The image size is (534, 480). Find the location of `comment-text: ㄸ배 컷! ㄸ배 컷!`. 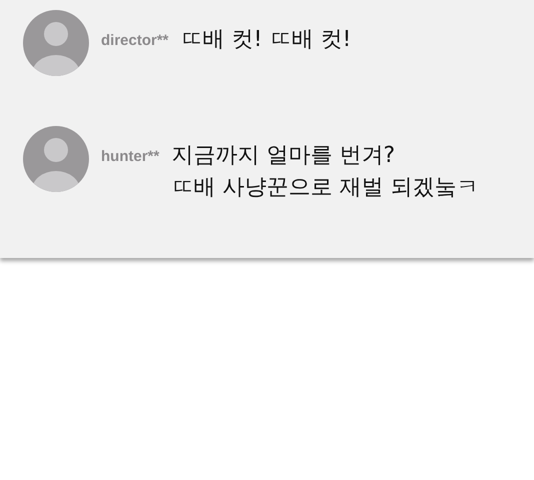

comment-text: ㄸ배 컷! ㄸ배 컷! is located at coordinates (266, 40).